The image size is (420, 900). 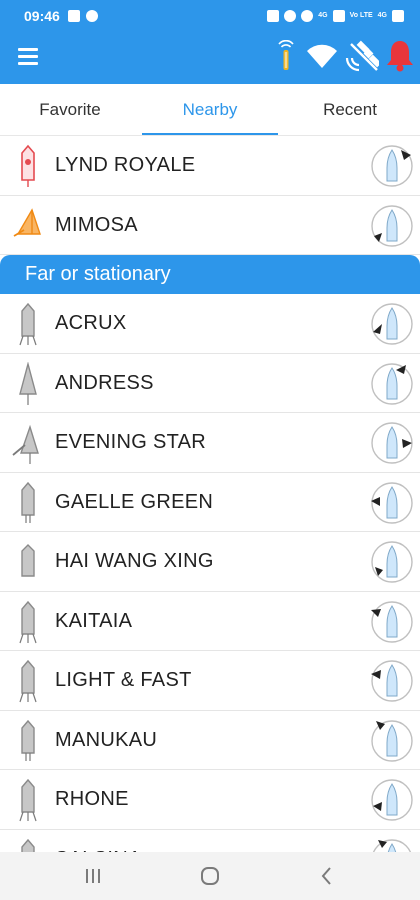 I want to click on vessel-row: ANDRESS, so click(x=210, y=383).